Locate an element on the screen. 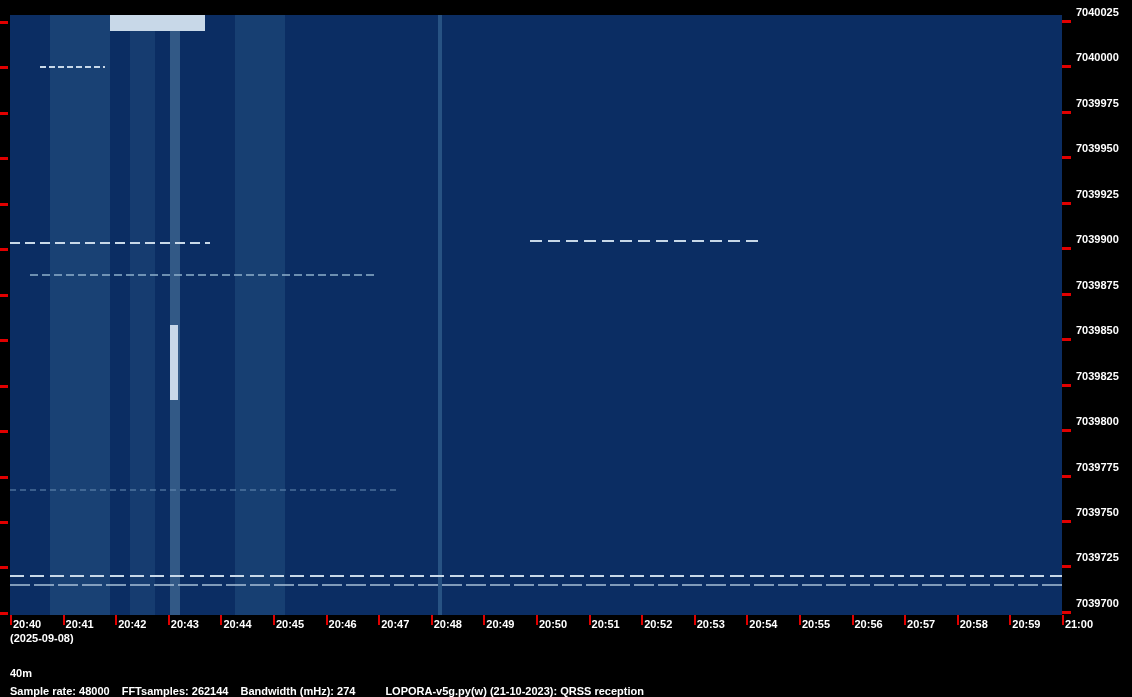 Image resolution: width=1132 pixels, height=697 pixels. time-label: 20:46 is located at coordinates (342, 624).